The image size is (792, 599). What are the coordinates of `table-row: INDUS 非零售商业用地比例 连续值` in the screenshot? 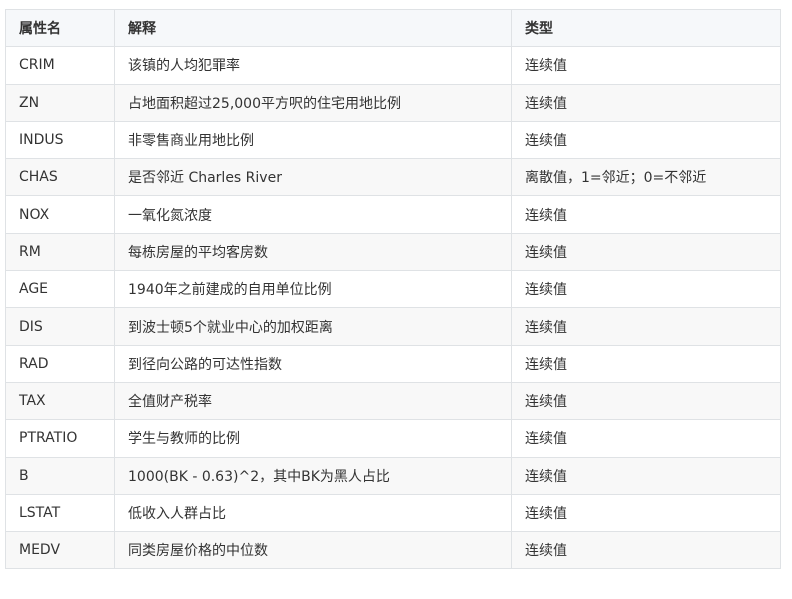 It's located at (393, 140).